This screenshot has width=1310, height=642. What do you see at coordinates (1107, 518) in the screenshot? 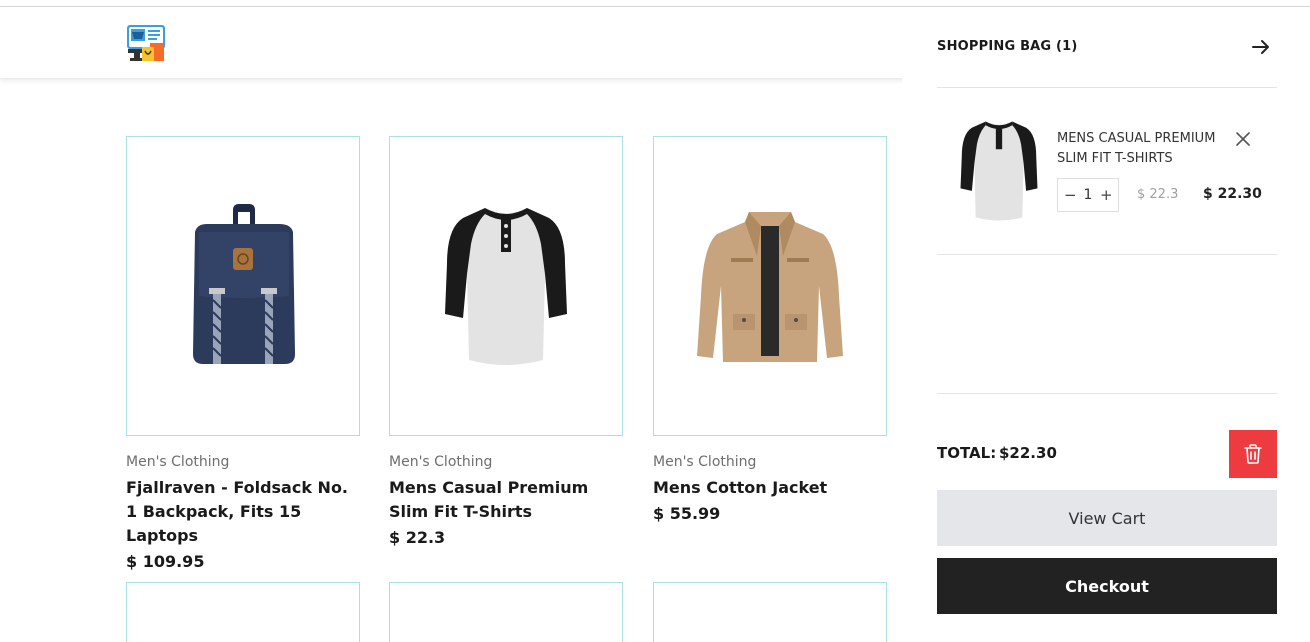
I see `view-cart-button: View Cart` at bounding box center [1107, 518].